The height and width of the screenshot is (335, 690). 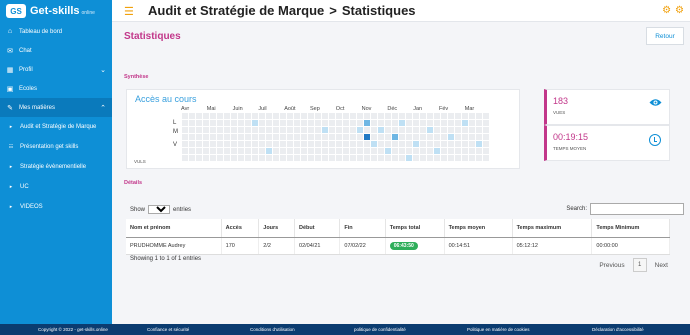 What do you see at coordinates (168, 329) in the screenshot?
I see `footer-link-security: Confiance et sécurité` at bounding box center [168, 329].